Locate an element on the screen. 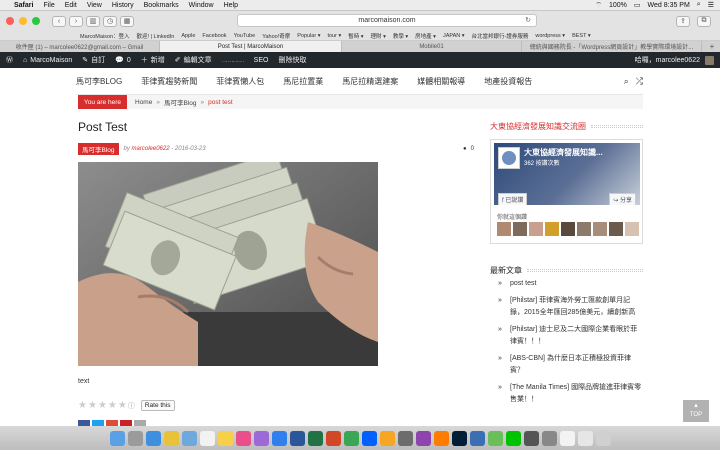 The width and height of the screenshot is (720, 450). bookmark-item: 理財 ▾ is located at coordinates (378, 36).